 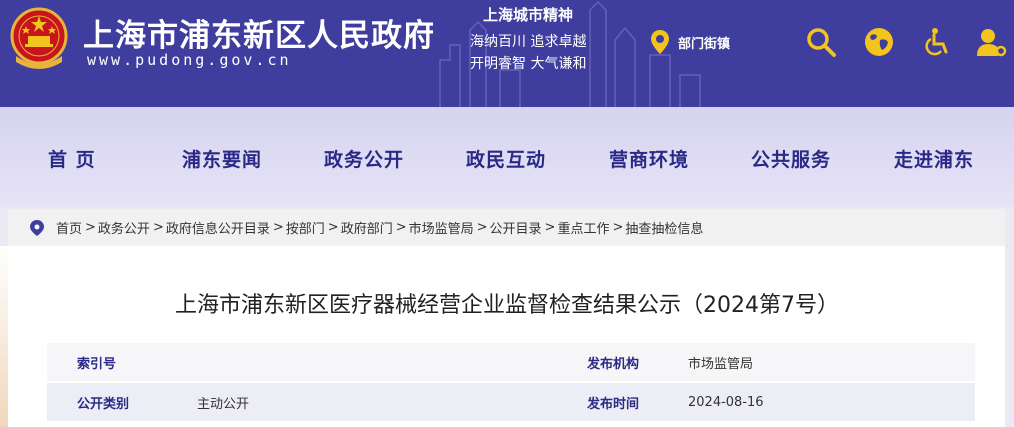 What do you see at coordinates (364, 158) in the screenshot?
I see `nav-item-gov-affairs: 政务公开` at bounding box center [364, 158].